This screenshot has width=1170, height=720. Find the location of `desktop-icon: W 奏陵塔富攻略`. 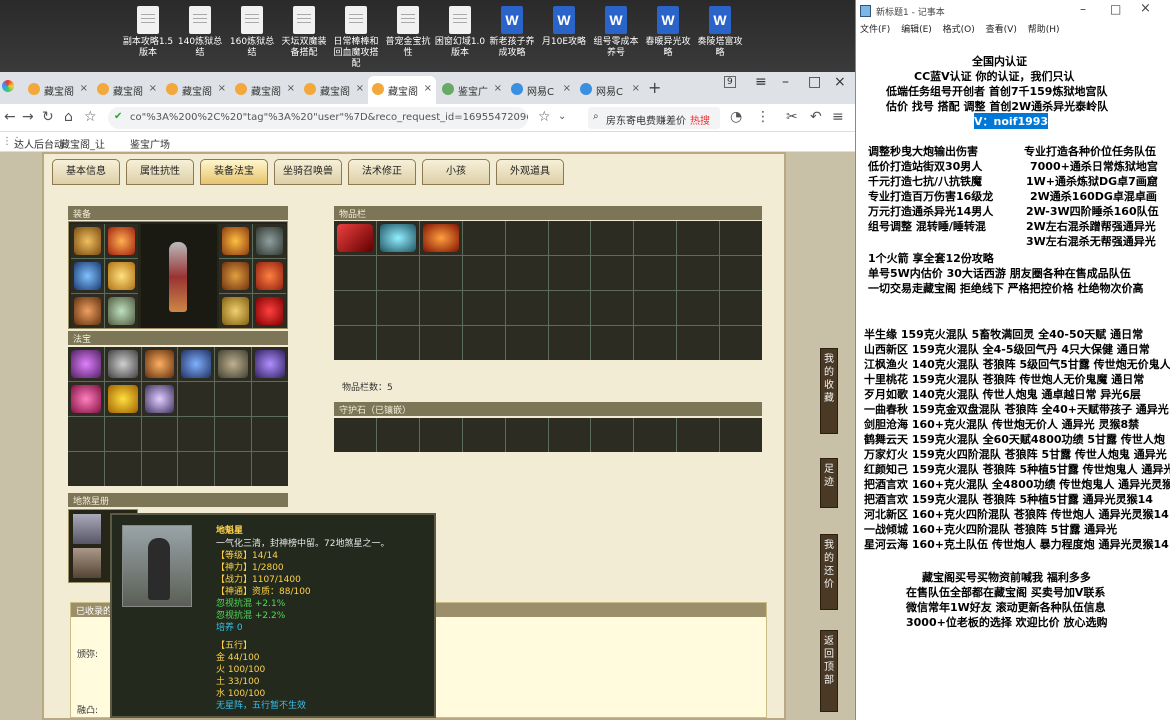

desktop-icon: W 奏陵塔富攻略 is located at coordinates (720, 32).